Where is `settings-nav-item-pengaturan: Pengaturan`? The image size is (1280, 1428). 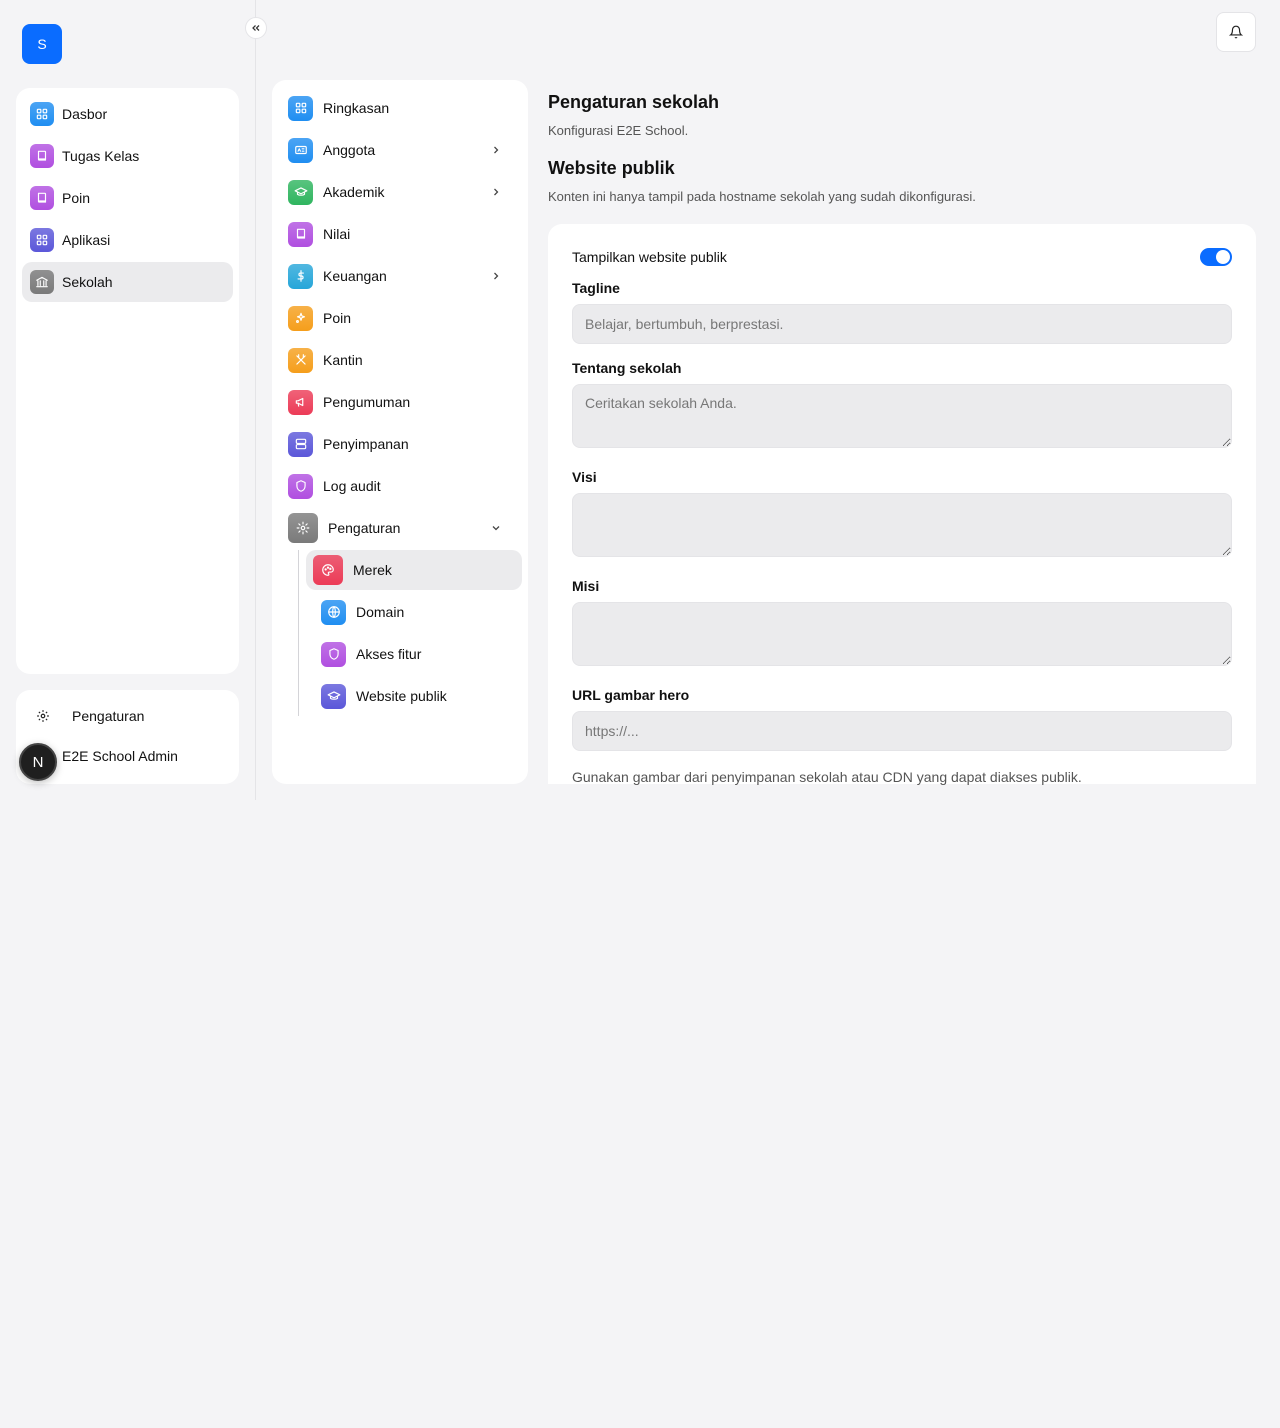 settings-nav-item-pengaturan: Pengaturan is located at coordinates (400, 528).